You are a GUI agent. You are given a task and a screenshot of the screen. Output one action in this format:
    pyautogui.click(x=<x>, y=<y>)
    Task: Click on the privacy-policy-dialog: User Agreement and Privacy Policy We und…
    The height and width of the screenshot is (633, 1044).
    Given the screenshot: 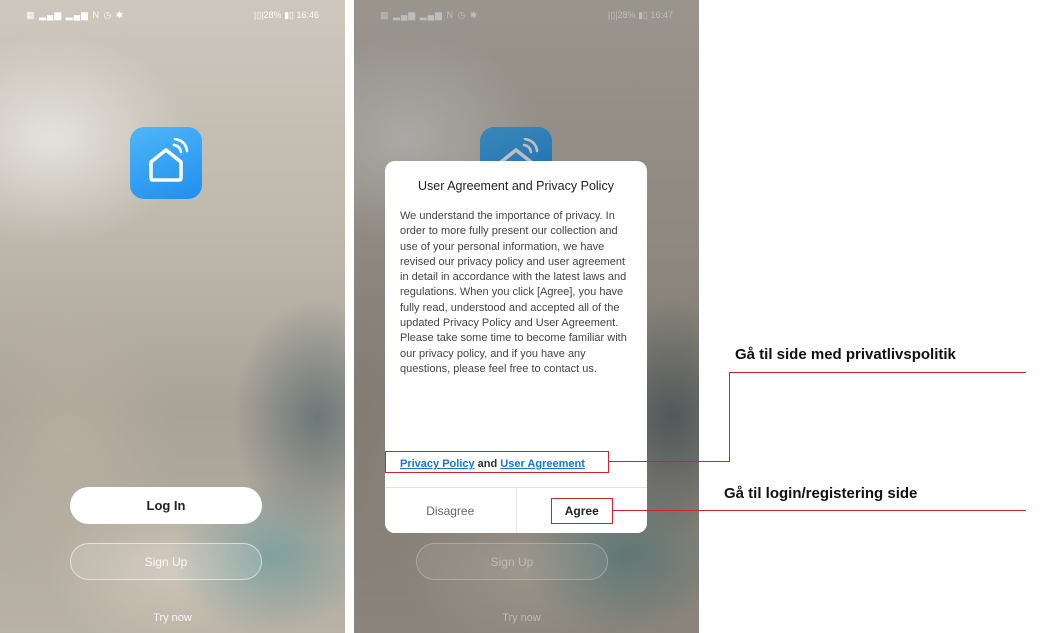 What is the action you would take?
    pyautogui.click(x=516, y=347)
    